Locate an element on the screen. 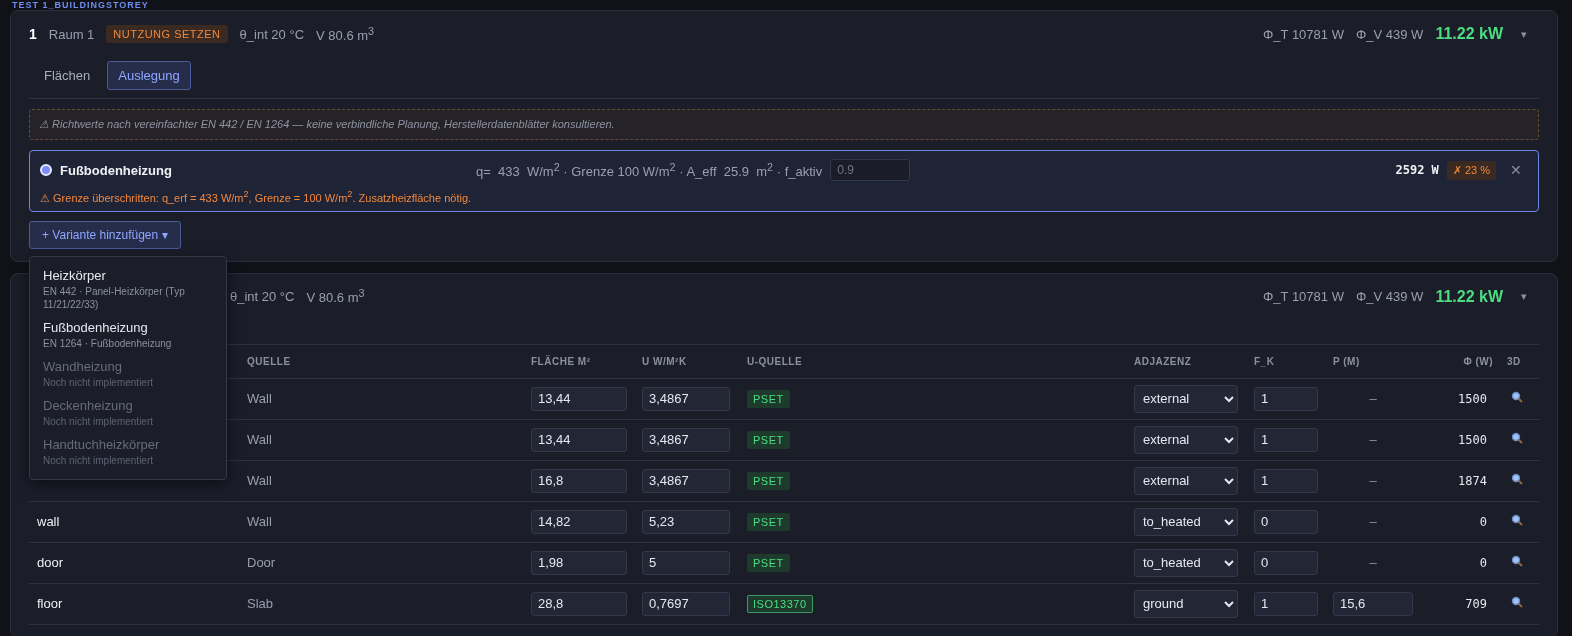 This screenshot has width=1572, height=636. source-tag: ISO13370 is located at coordinates (780, 604).